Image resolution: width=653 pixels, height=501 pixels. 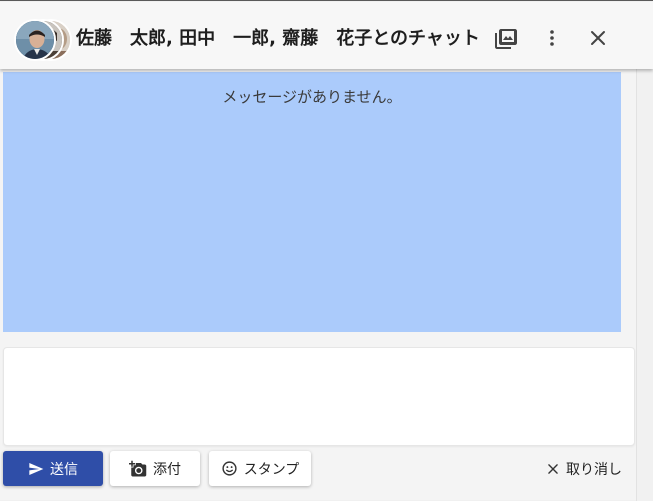 I want to click on send-button: 送信, so click(x=53, y=468).